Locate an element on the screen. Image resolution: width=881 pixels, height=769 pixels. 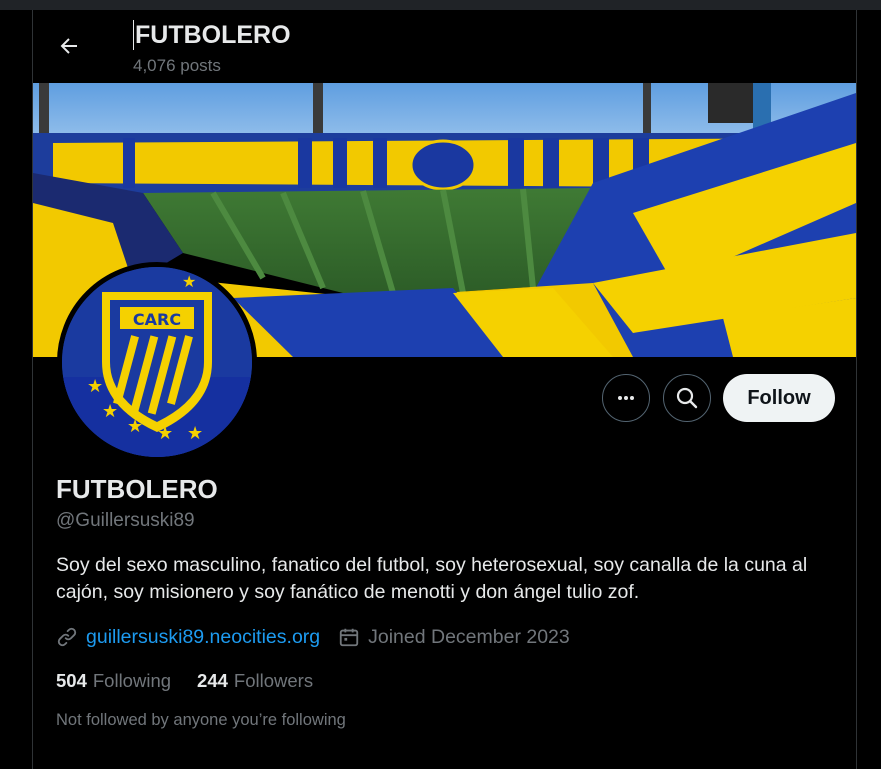
arrow-left-icon is located at coordinates (68, 46).